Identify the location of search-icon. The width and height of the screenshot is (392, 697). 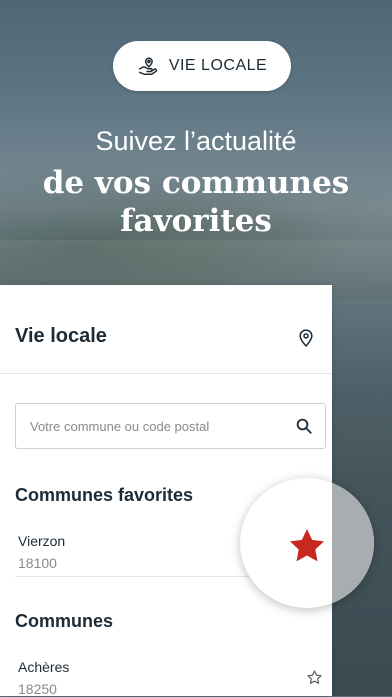
(304, 426).